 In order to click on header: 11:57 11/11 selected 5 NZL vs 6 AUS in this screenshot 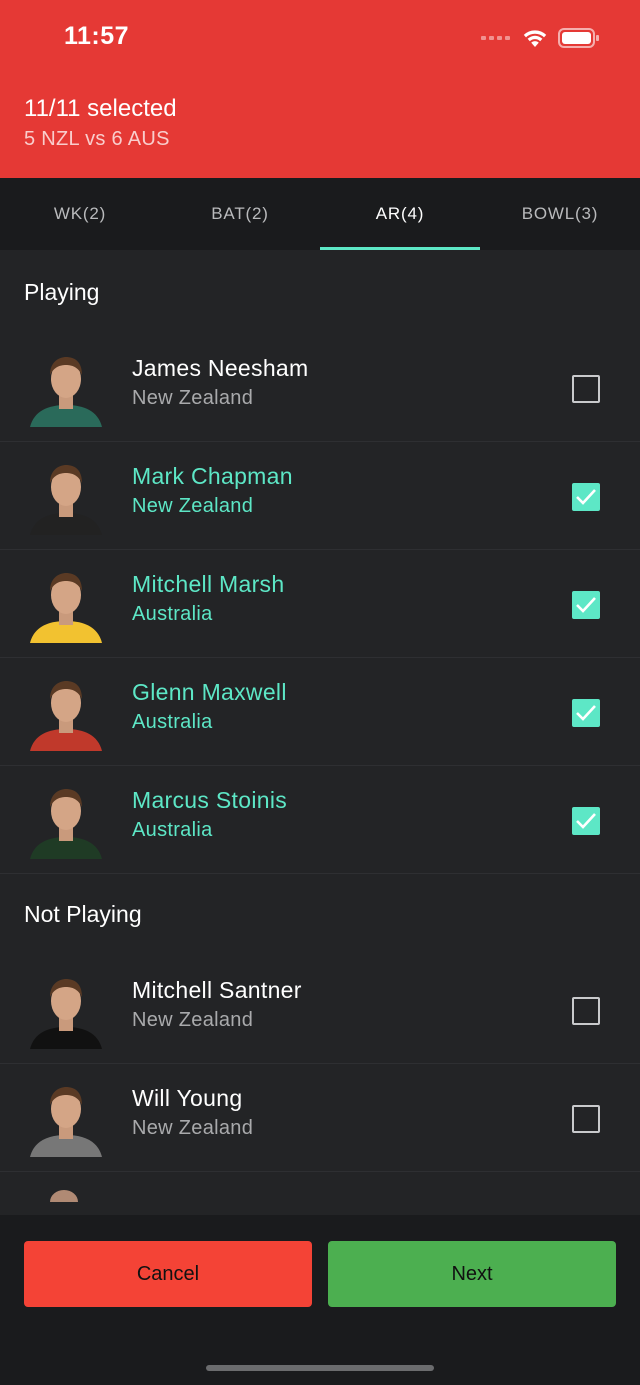, I will do `click(320, 89)`.